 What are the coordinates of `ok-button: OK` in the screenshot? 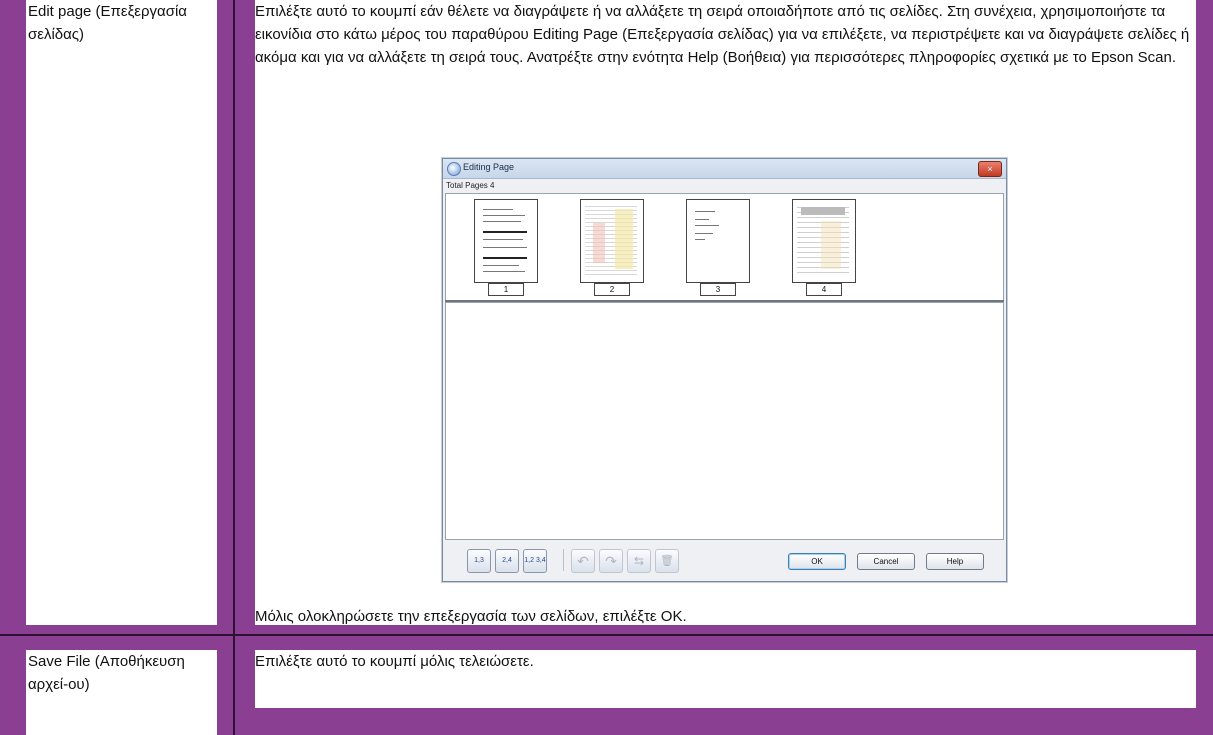 It's located at (817, 561).